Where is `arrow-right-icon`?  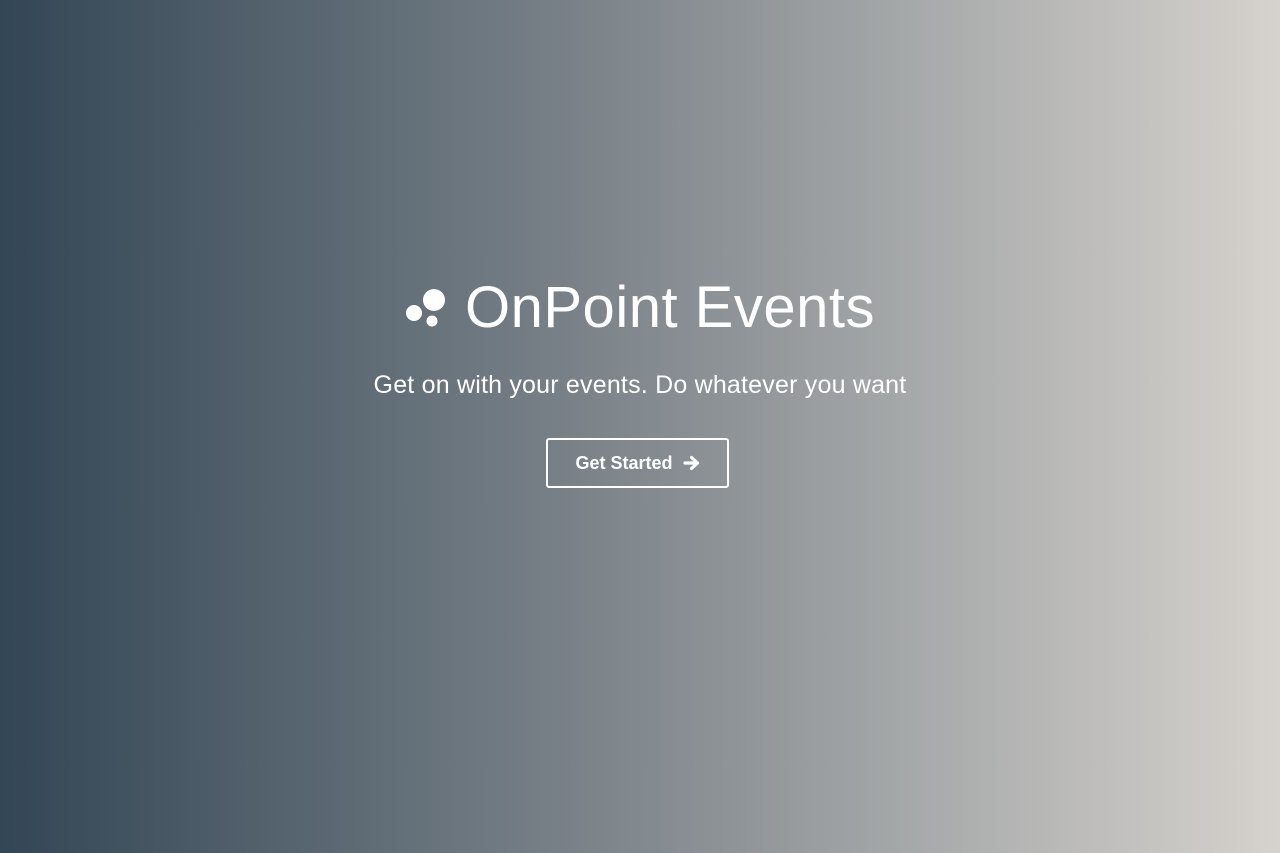 arrow-right-icon is located at coordinates (690, 463).